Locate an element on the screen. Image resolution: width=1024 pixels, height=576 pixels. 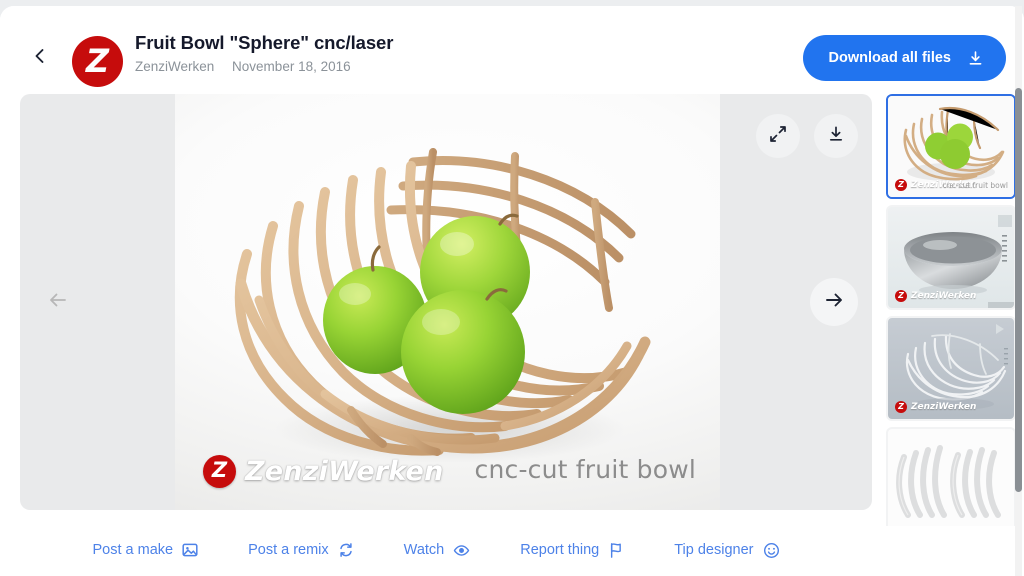
thumbnail-logo-icon-3: Z is located at coordinates (901, 407).